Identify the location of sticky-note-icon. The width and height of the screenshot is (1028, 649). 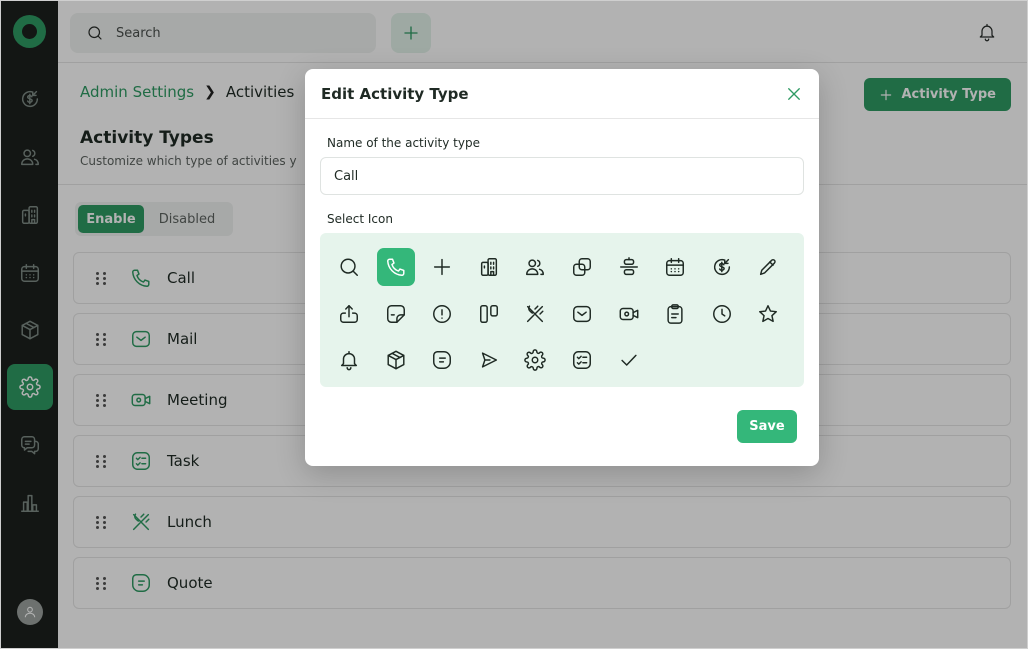
(396, 314).